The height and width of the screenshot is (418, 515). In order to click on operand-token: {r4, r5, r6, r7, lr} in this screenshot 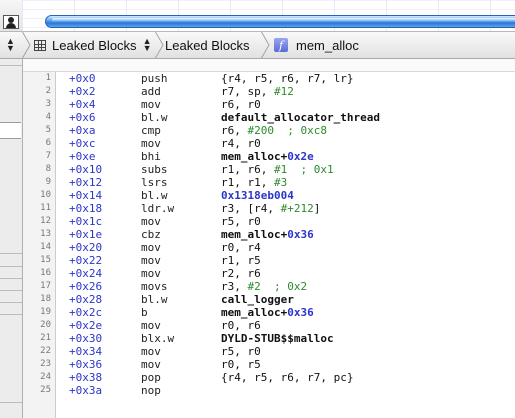, I will do `click(287, 78)`.